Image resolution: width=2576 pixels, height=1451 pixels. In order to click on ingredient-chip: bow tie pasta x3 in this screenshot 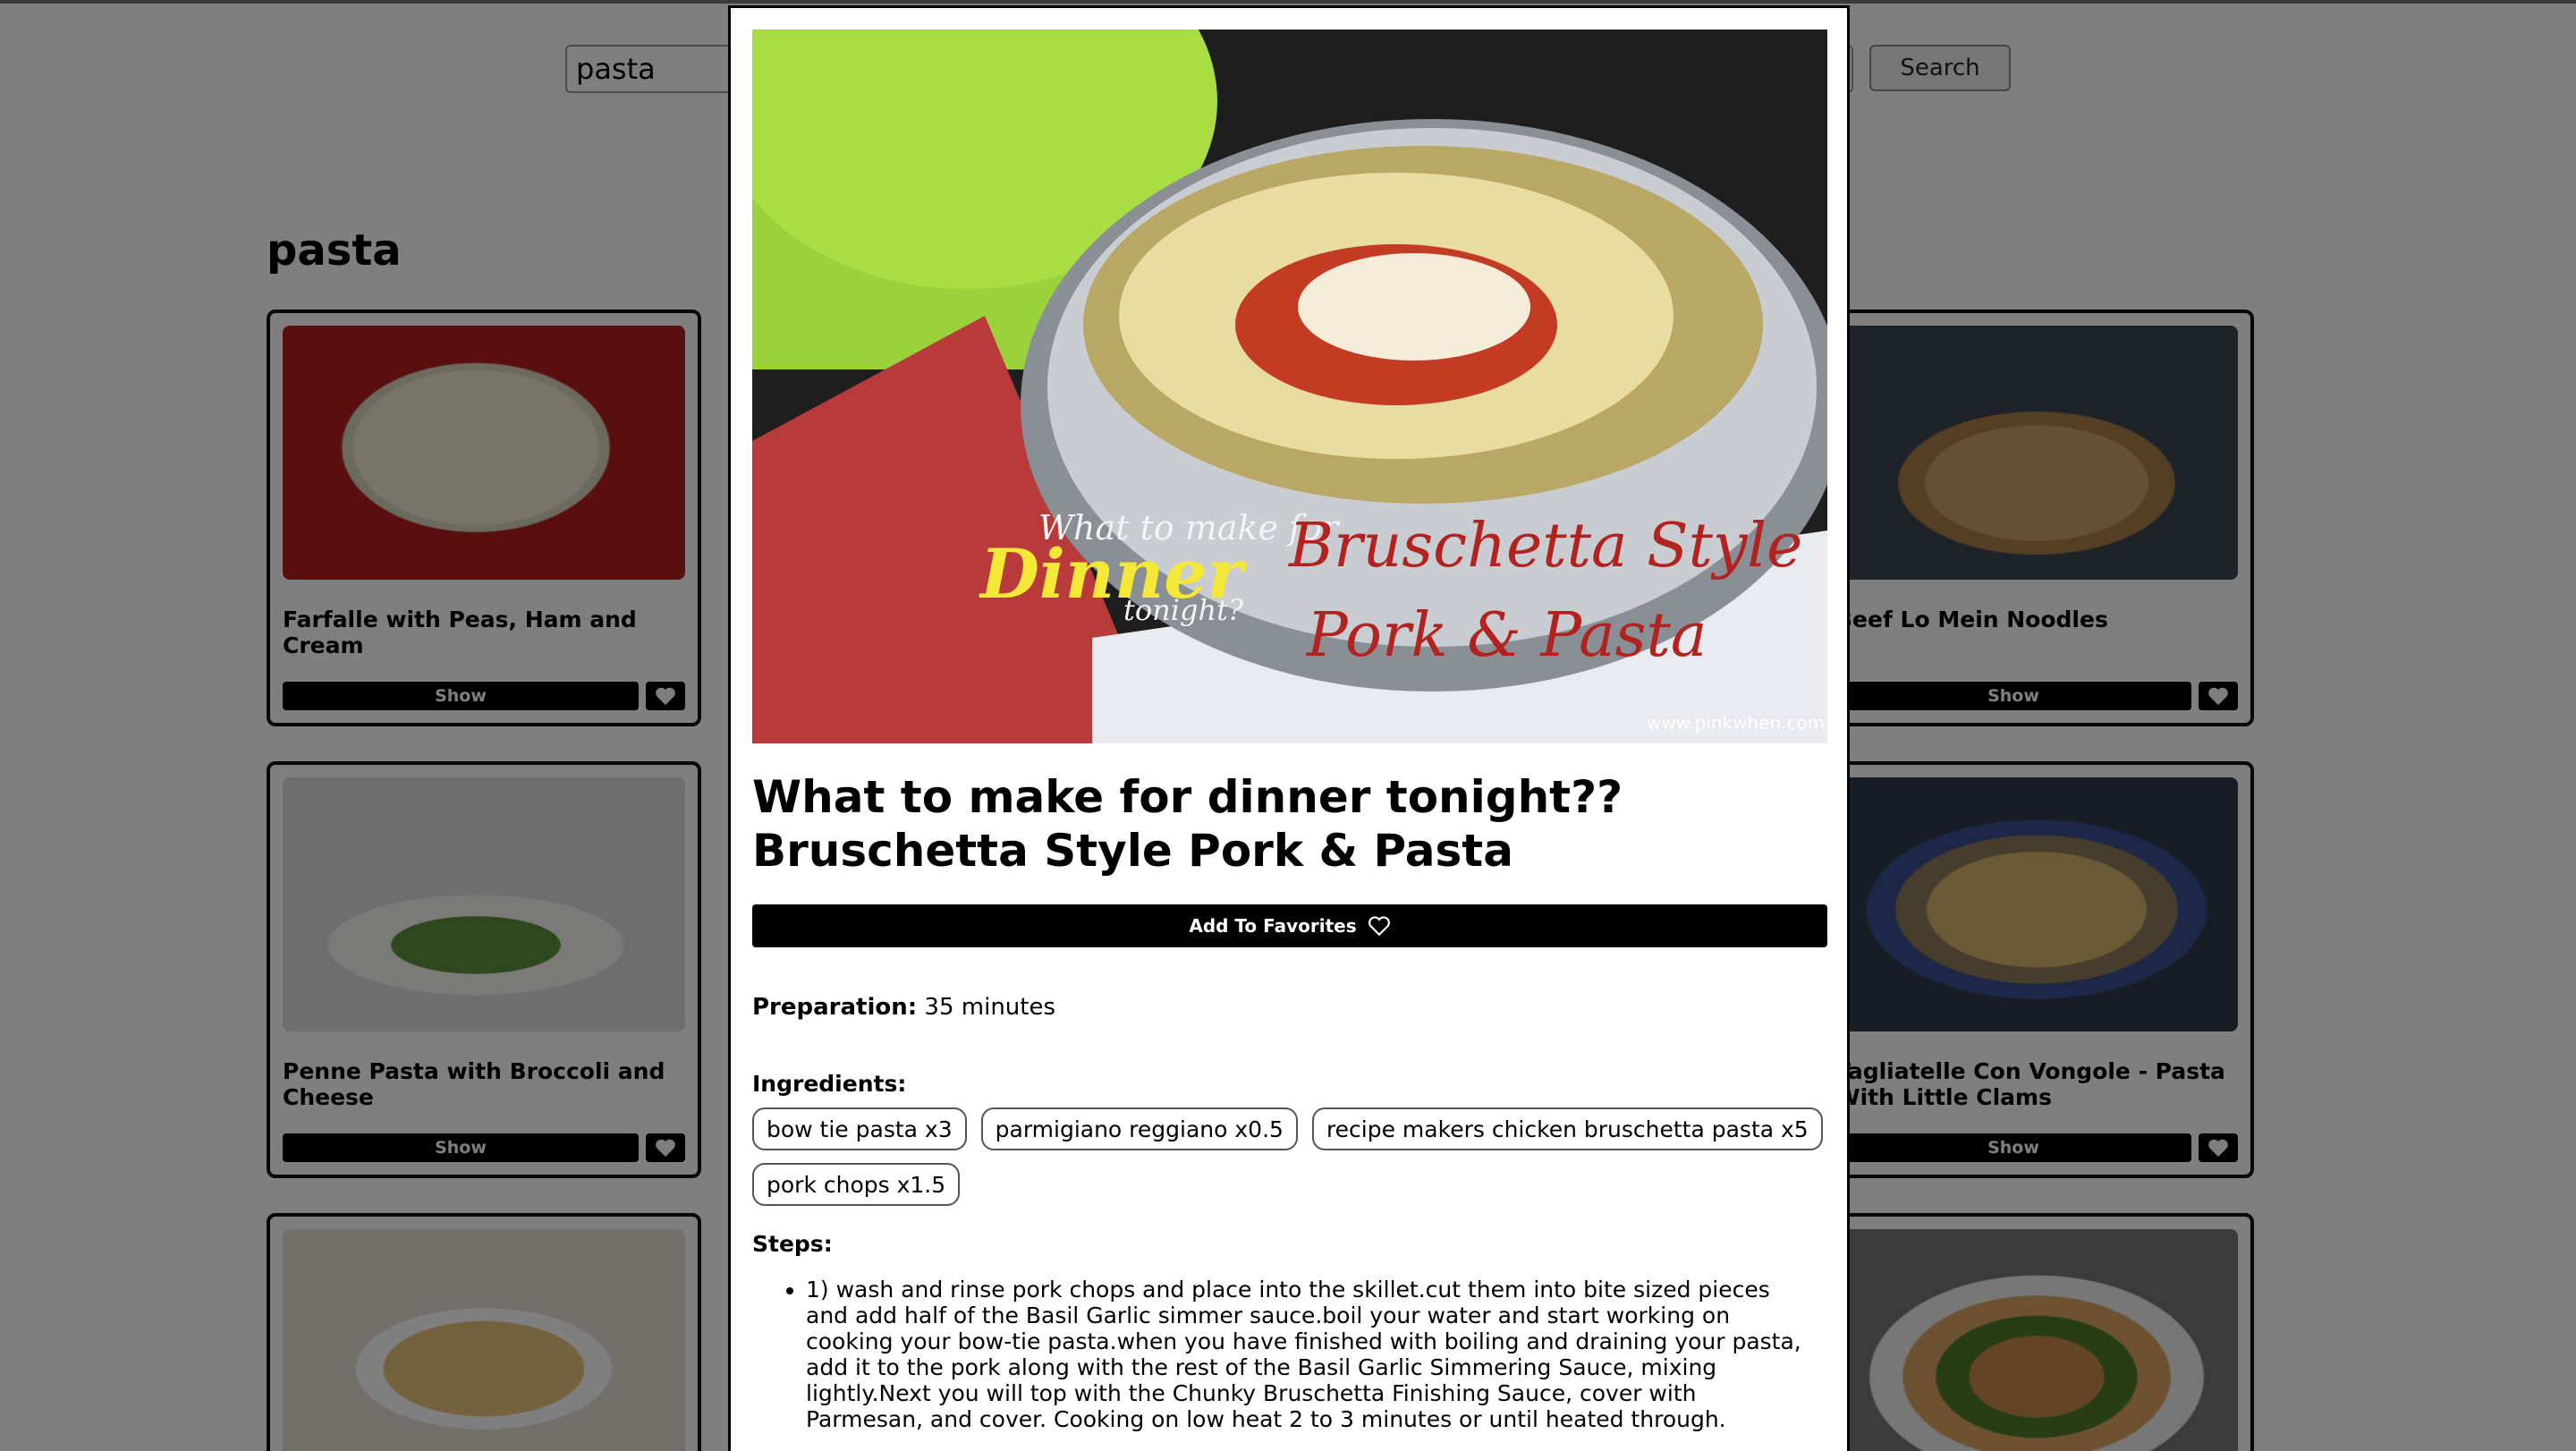, I will do `click(859, 1129)`.